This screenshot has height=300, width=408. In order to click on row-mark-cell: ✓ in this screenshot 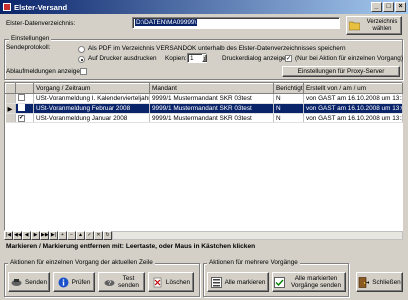, I will do `click(24, 118)`.